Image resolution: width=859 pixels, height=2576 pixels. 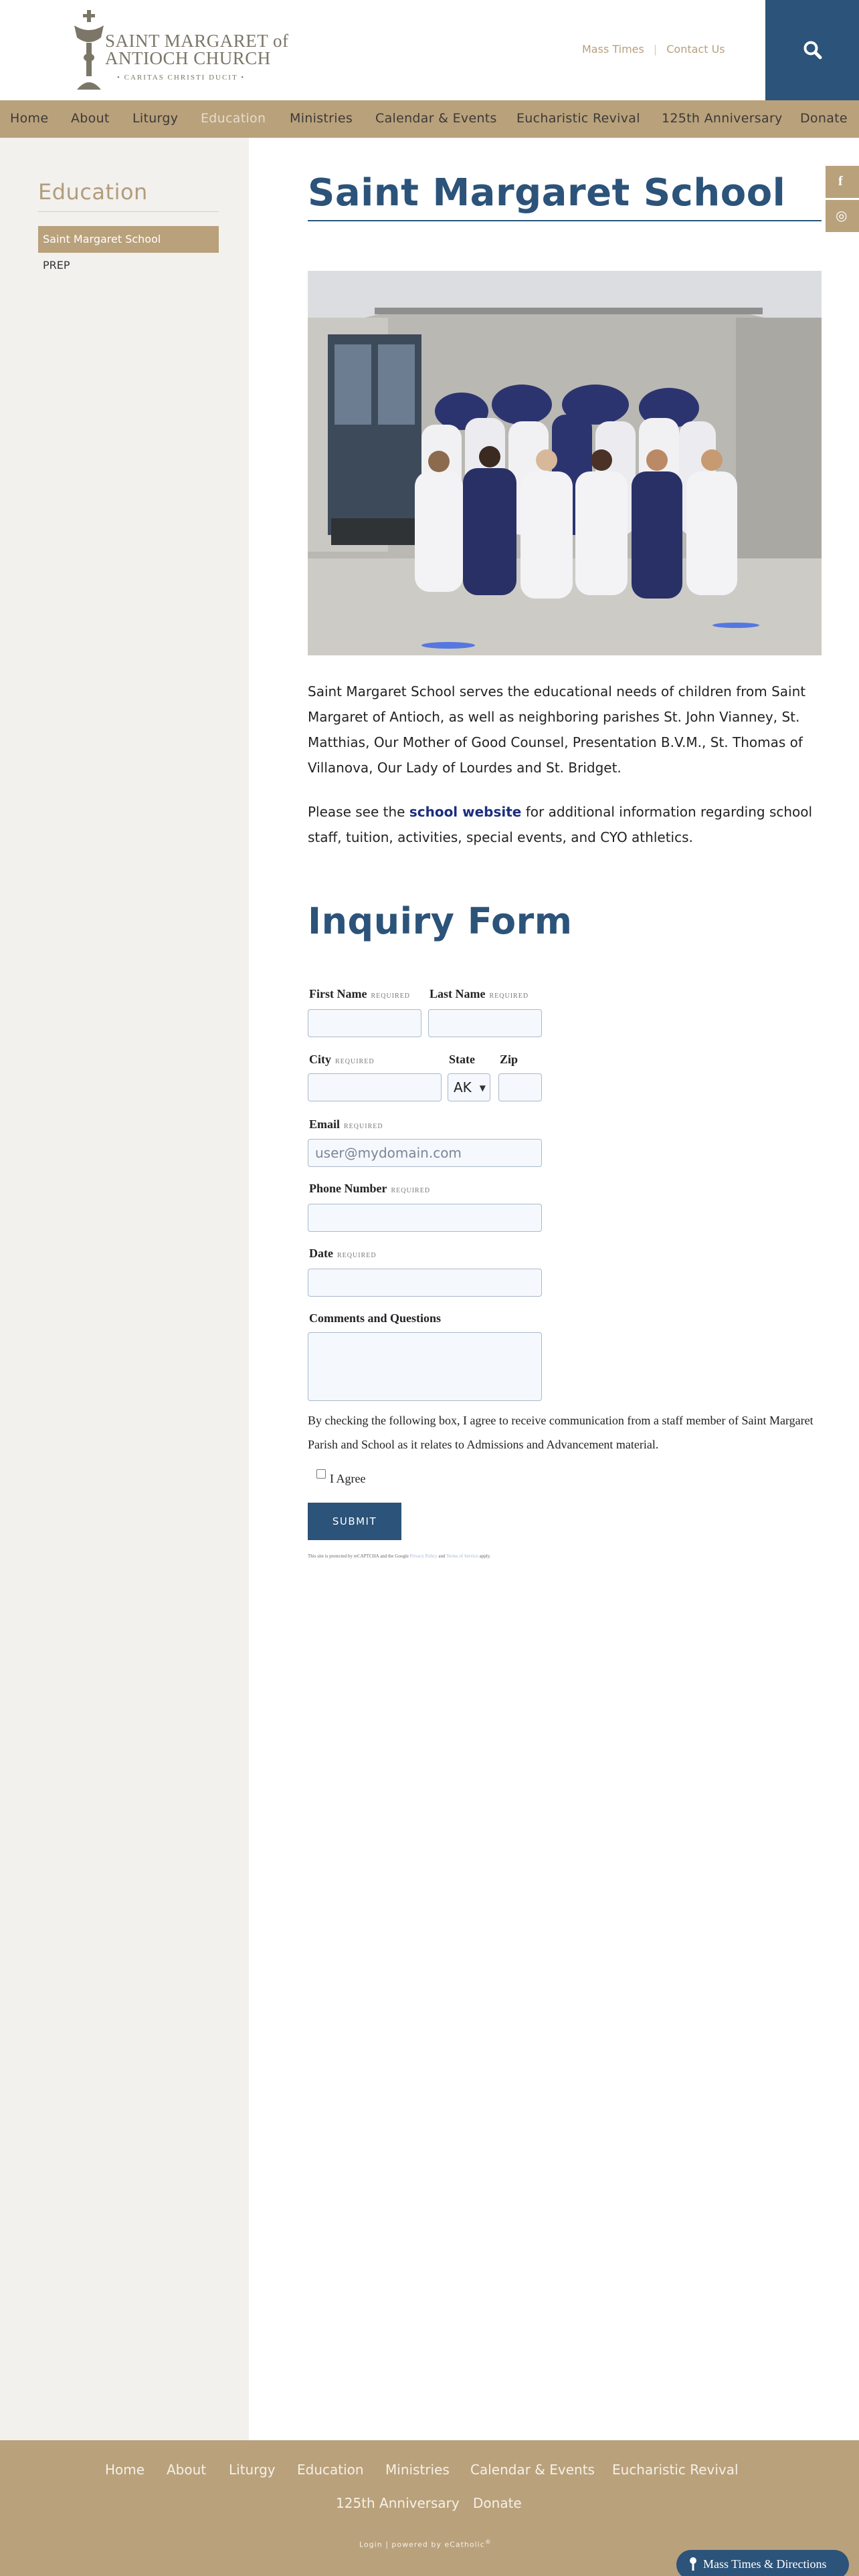 What do you see at coordinates (425, 1366) in the screenshot?
I see `comments-textarea` at bounding box center [425, 1366].